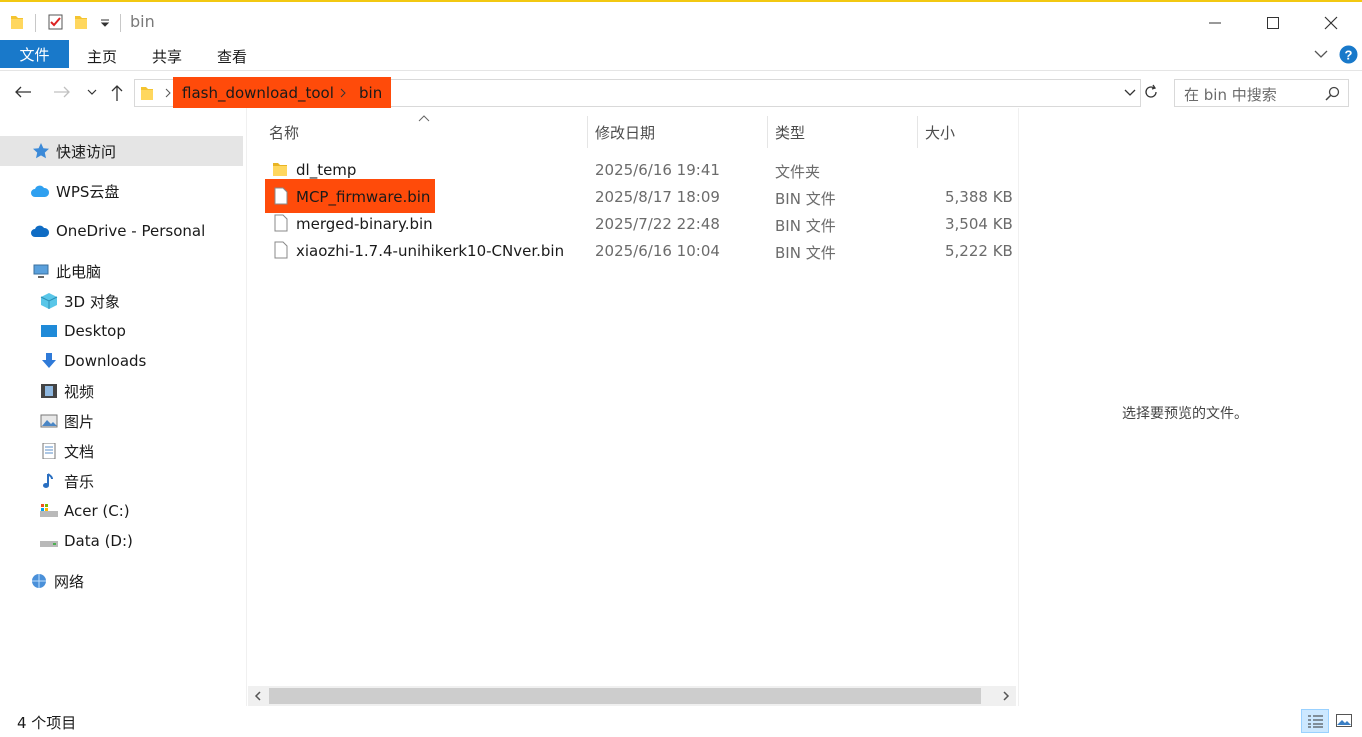  I want to click on search-box: 在 bin 中搜索, so click(1261, 93).